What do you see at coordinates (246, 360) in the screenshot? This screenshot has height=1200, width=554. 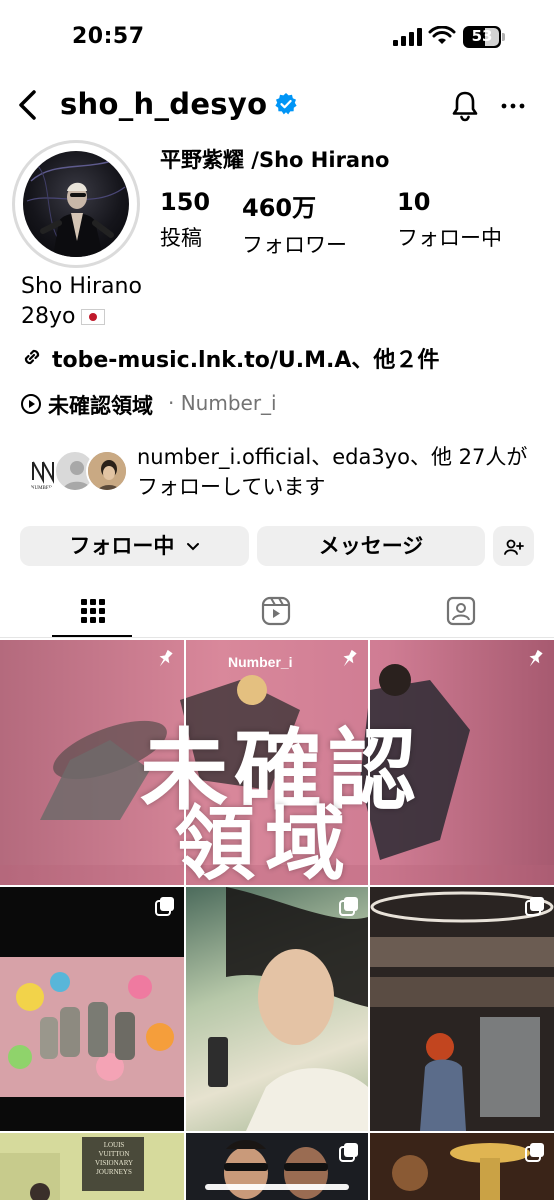 I see `bio-link-text: tobe-music.lnk.to/U.M.A、他２件` at bounding box center [246, 360].